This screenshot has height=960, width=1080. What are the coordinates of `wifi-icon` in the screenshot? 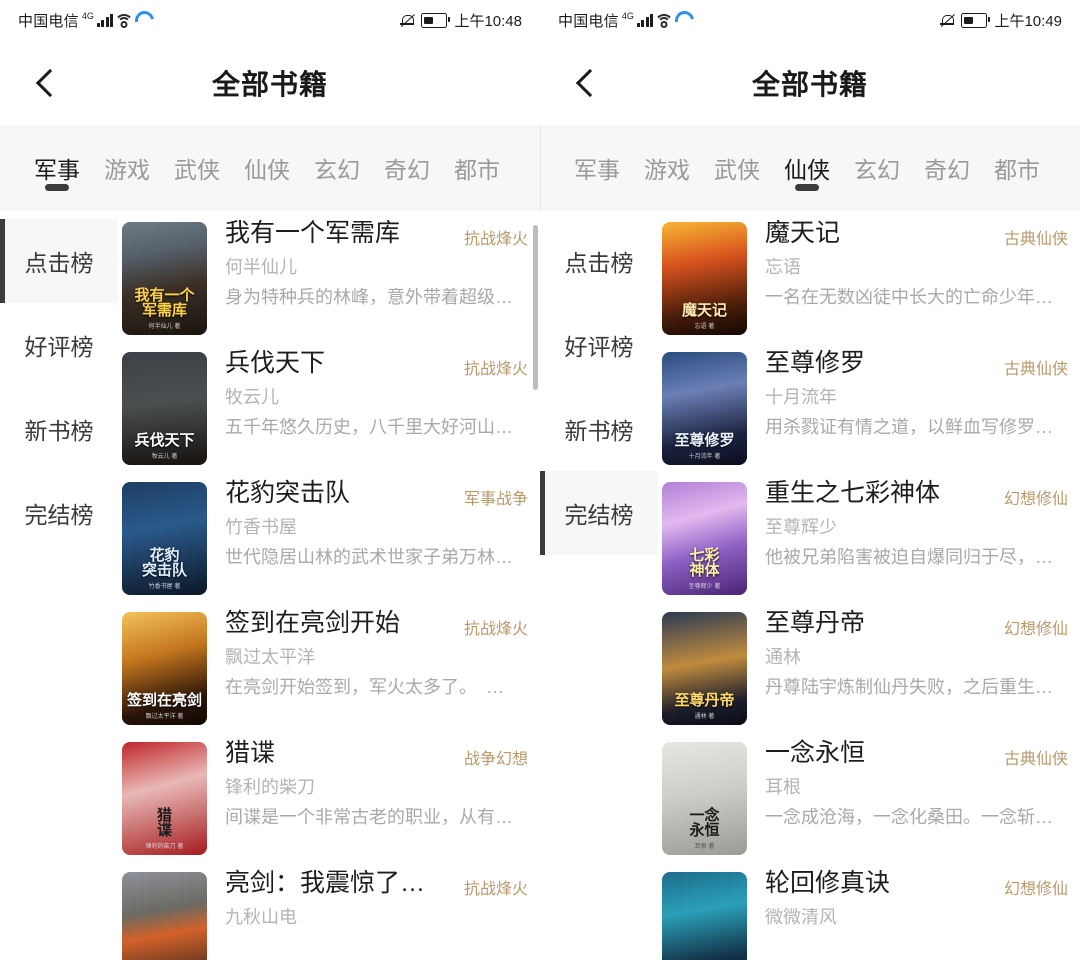 It's located at (664, 20).